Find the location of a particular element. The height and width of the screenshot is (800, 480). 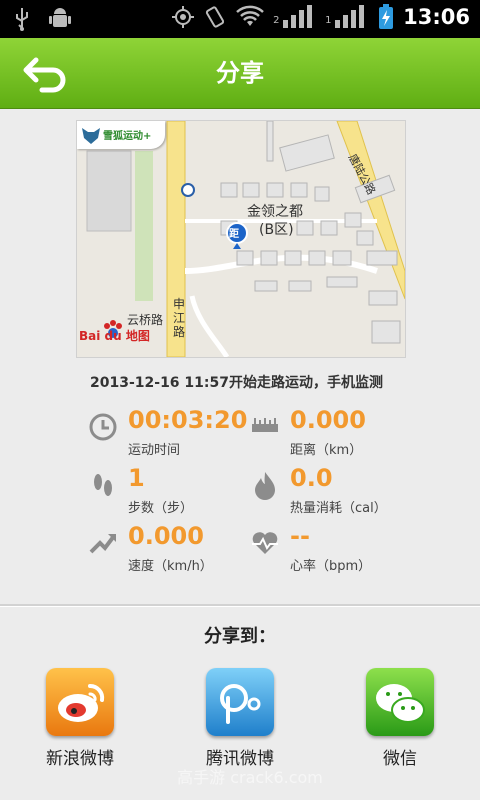

status-bar: 2 1 13:06 is located at coordinates (240, 19).